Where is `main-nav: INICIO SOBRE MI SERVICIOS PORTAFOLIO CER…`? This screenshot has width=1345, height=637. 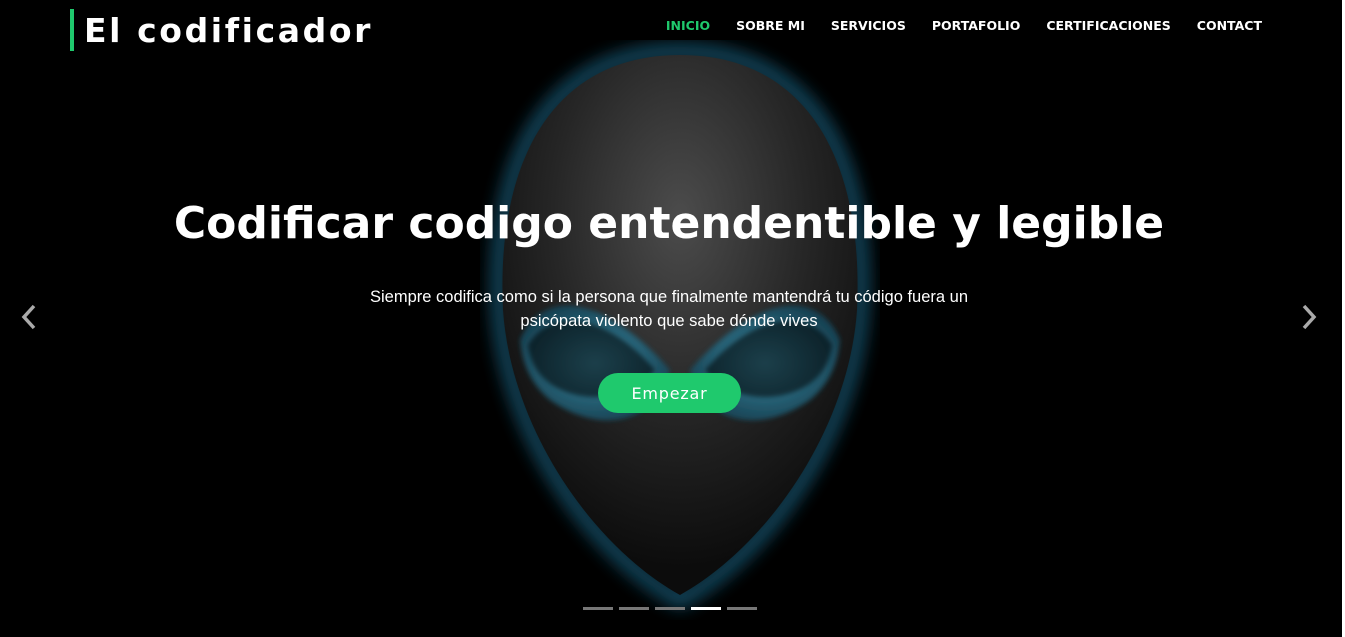 main-nav: INICIO SOBRE MI SERVICIOS PORTAFOLIO CER… is located at coordinates (964, 25).